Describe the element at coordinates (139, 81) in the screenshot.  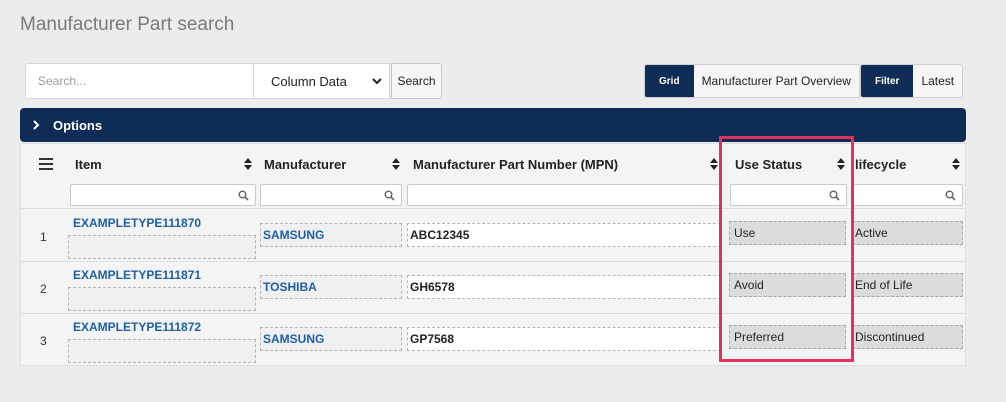
I see `search-input` at that location.